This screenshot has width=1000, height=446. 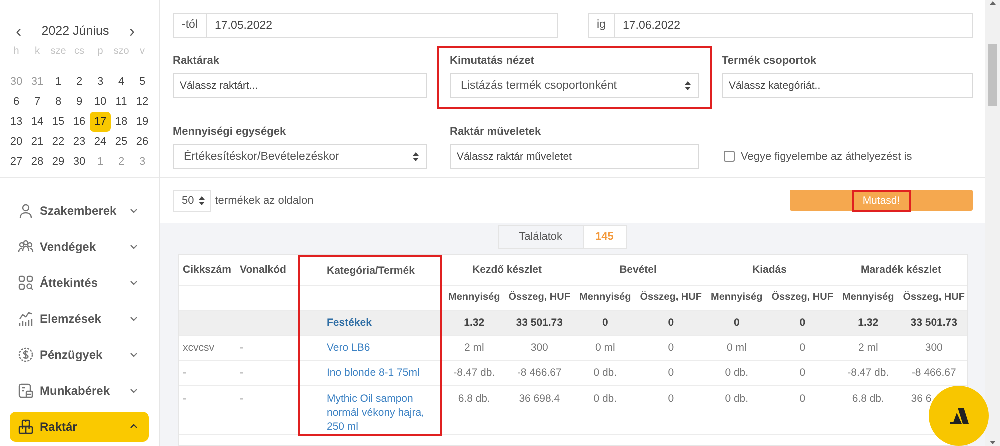 What do you see at coordinates (19, 31) in the screenshot?
I see `previous-month-button: ‹` at bounding box center [19, 31].